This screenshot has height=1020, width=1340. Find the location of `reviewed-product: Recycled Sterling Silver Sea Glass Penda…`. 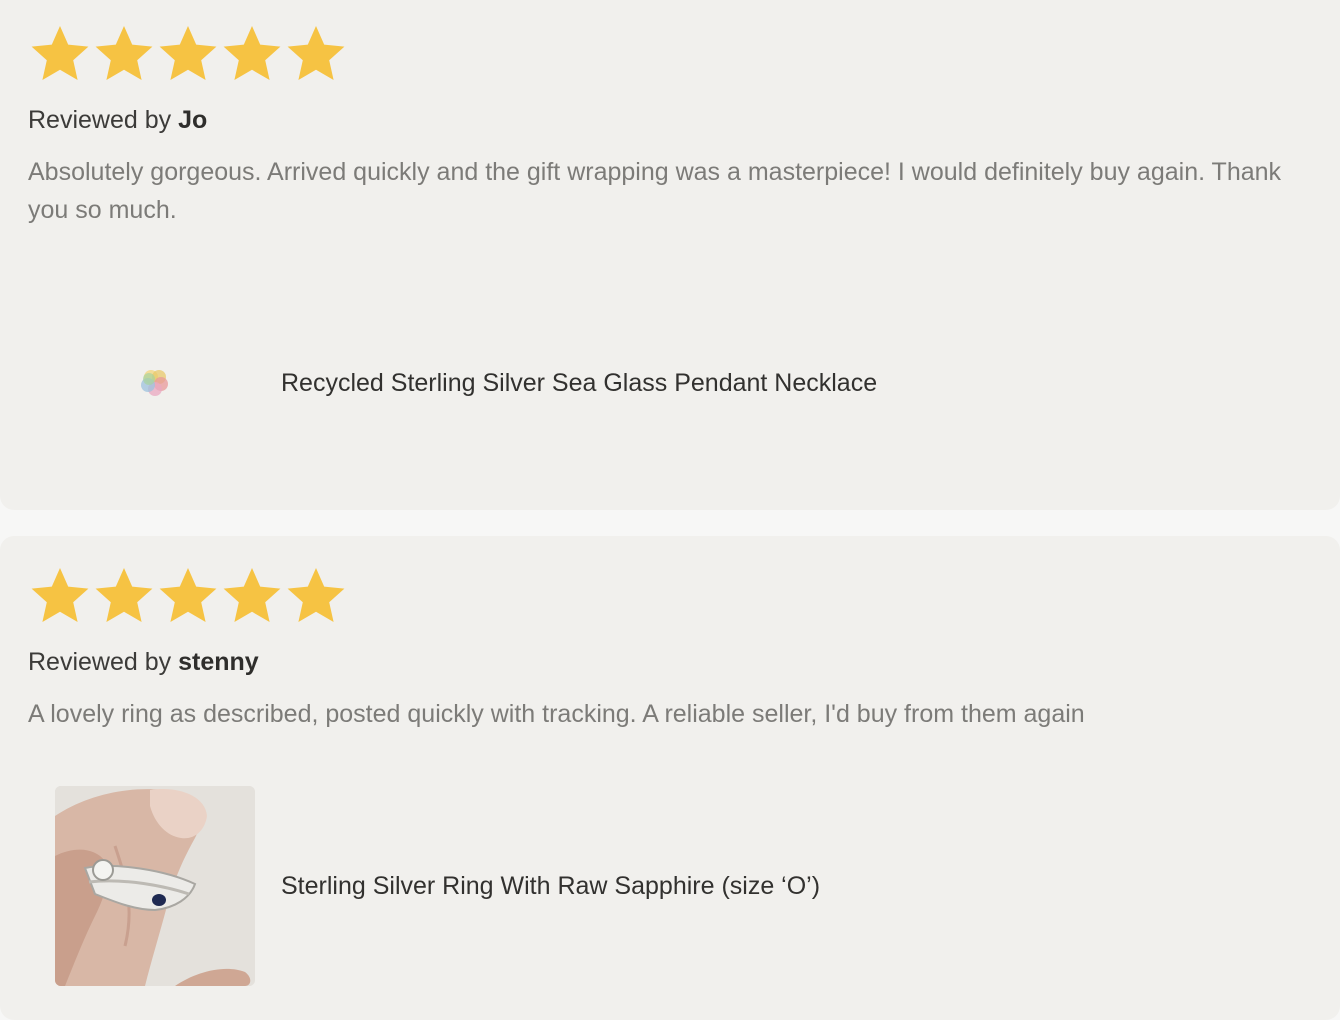

reviewed-product: Recycled Sterling Silver Sea Glass Penda… is located at coordinates (466, 383).